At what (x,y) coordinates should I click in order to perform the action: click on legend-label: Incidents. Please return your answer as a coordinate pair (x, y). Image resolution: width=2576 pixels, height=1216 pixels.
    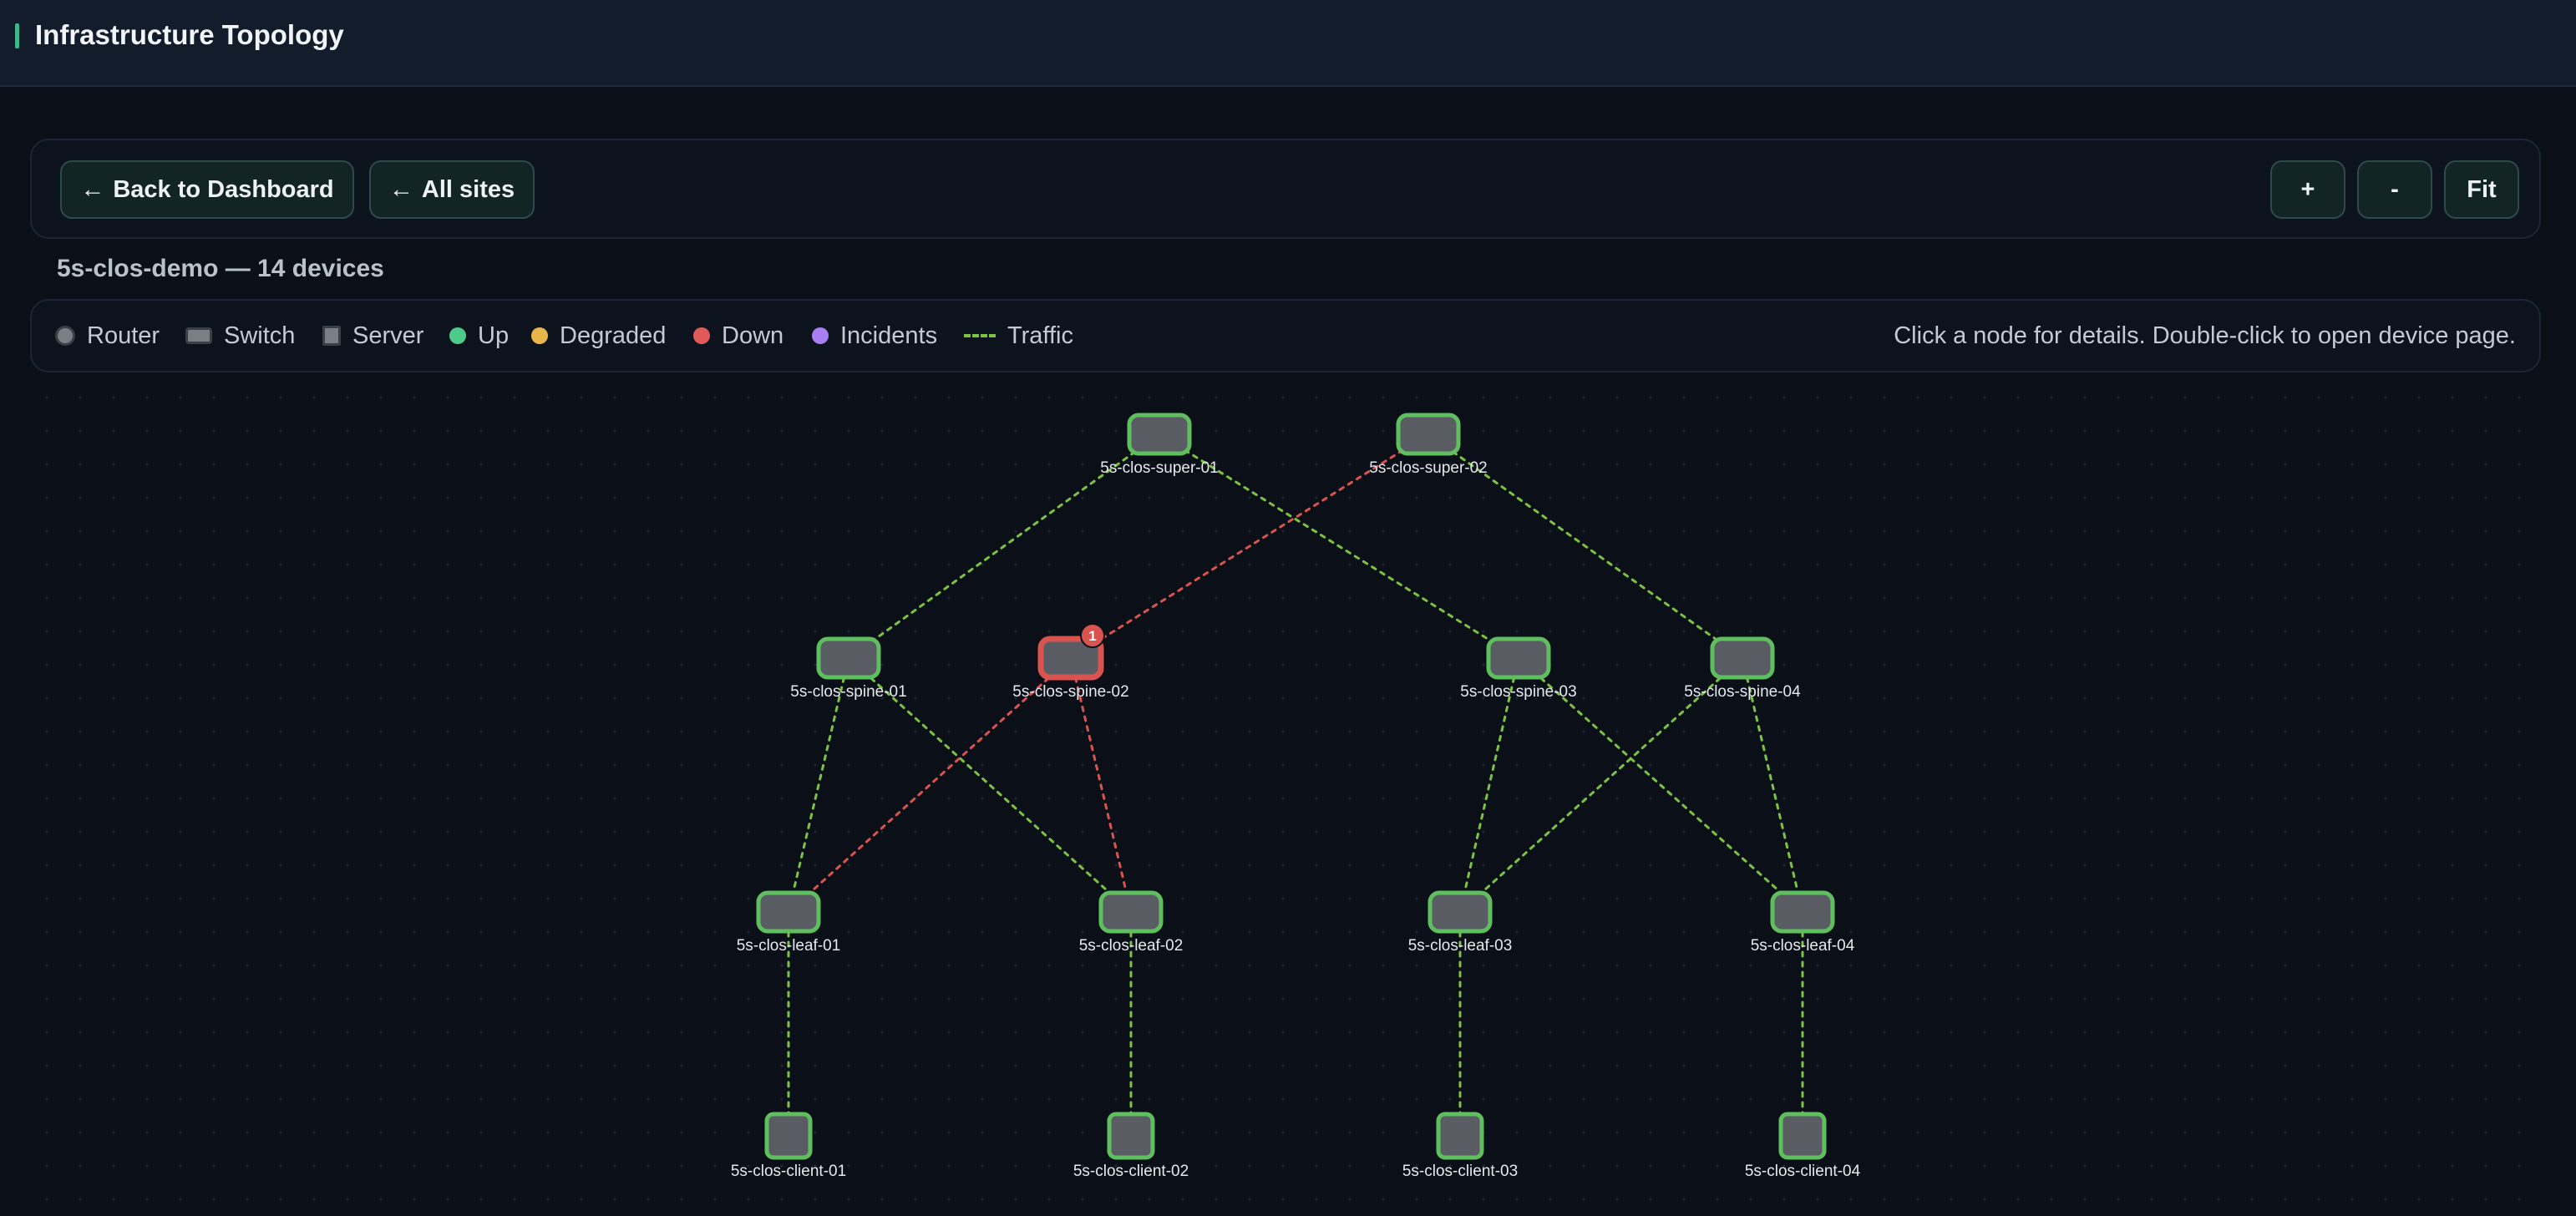
    Looking at the image, I should click on (889, 336).